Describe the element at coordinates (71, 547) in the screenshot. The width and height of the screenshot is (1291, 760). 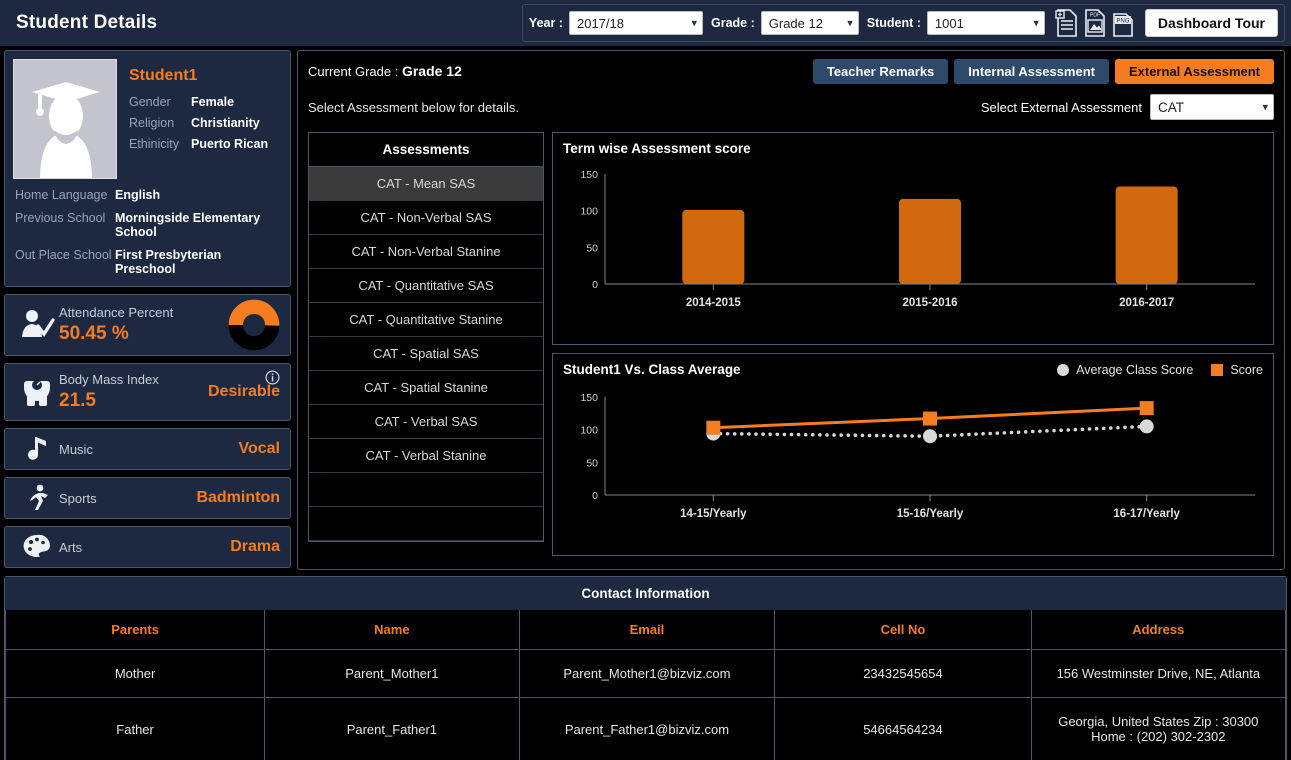
I see `arts-title: Arts` at that location.